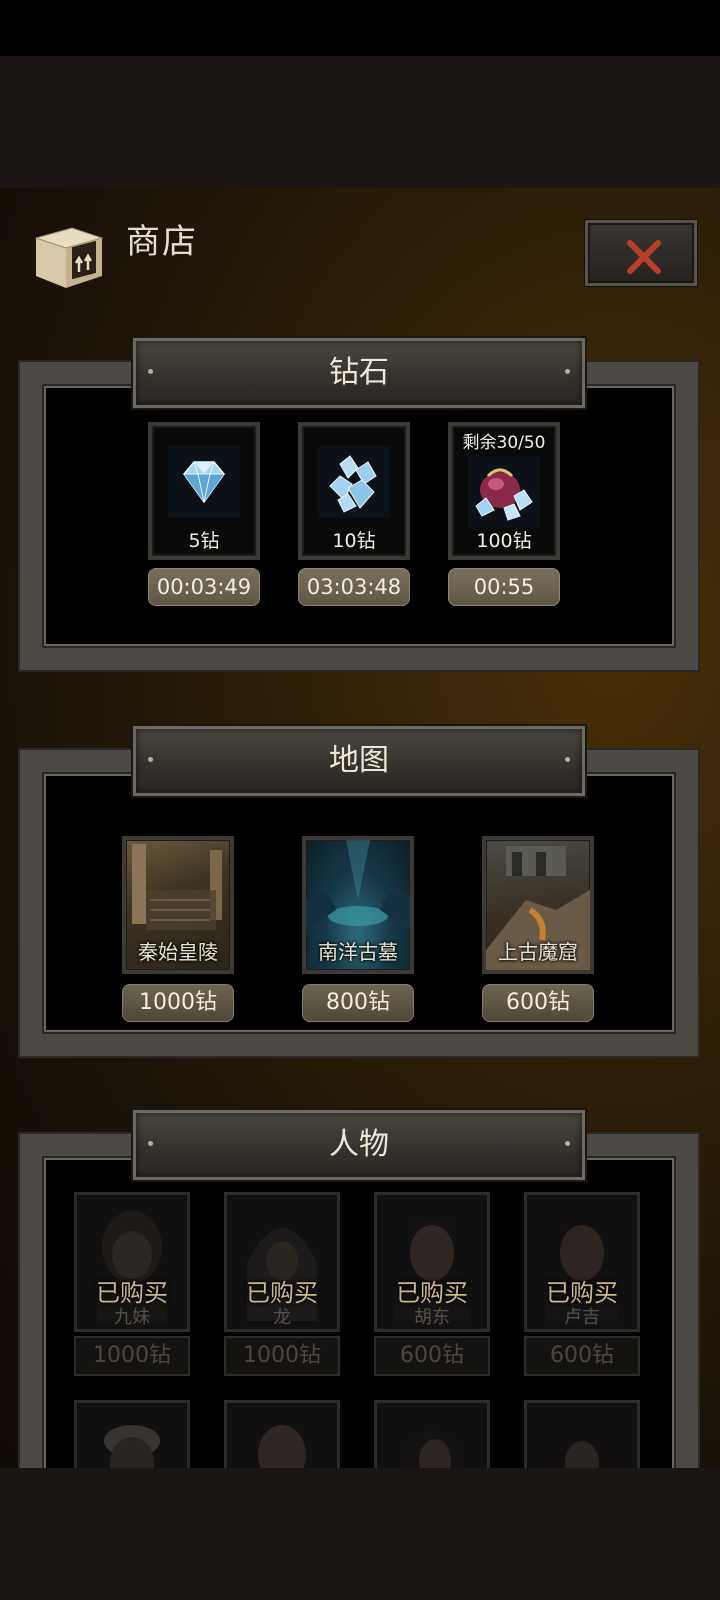 This screenshot has width=720, height=1600. I want to click on single-diamond-icon, so click(204, 482).